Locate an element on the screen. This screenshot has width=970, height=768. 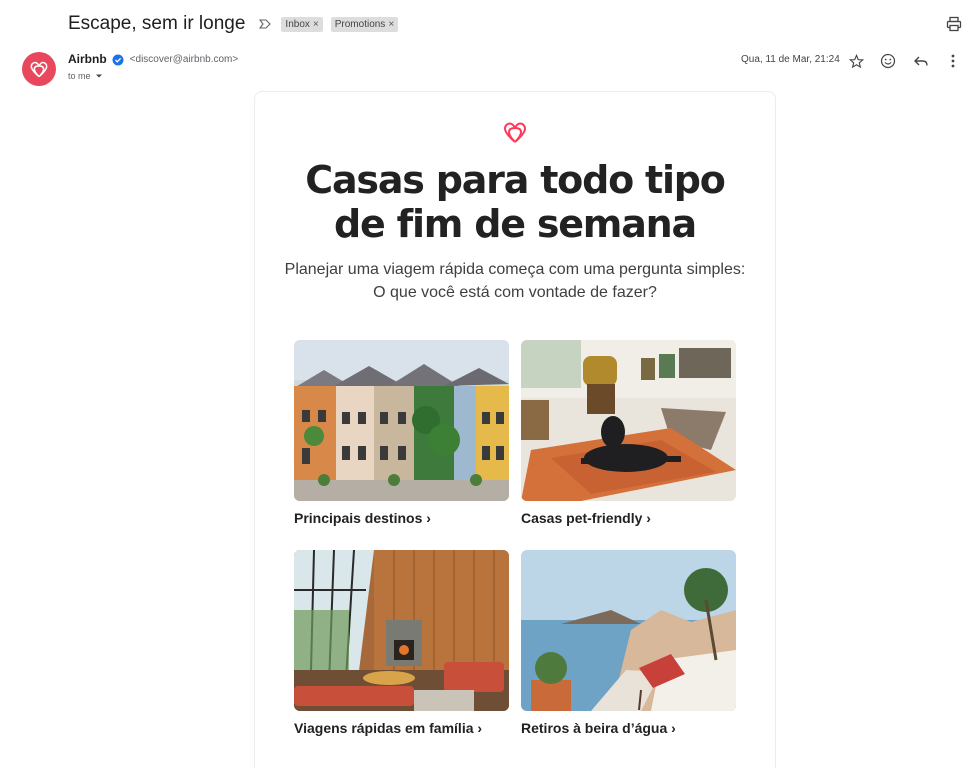
more-vert-icon is located at coordinates (953, 61).